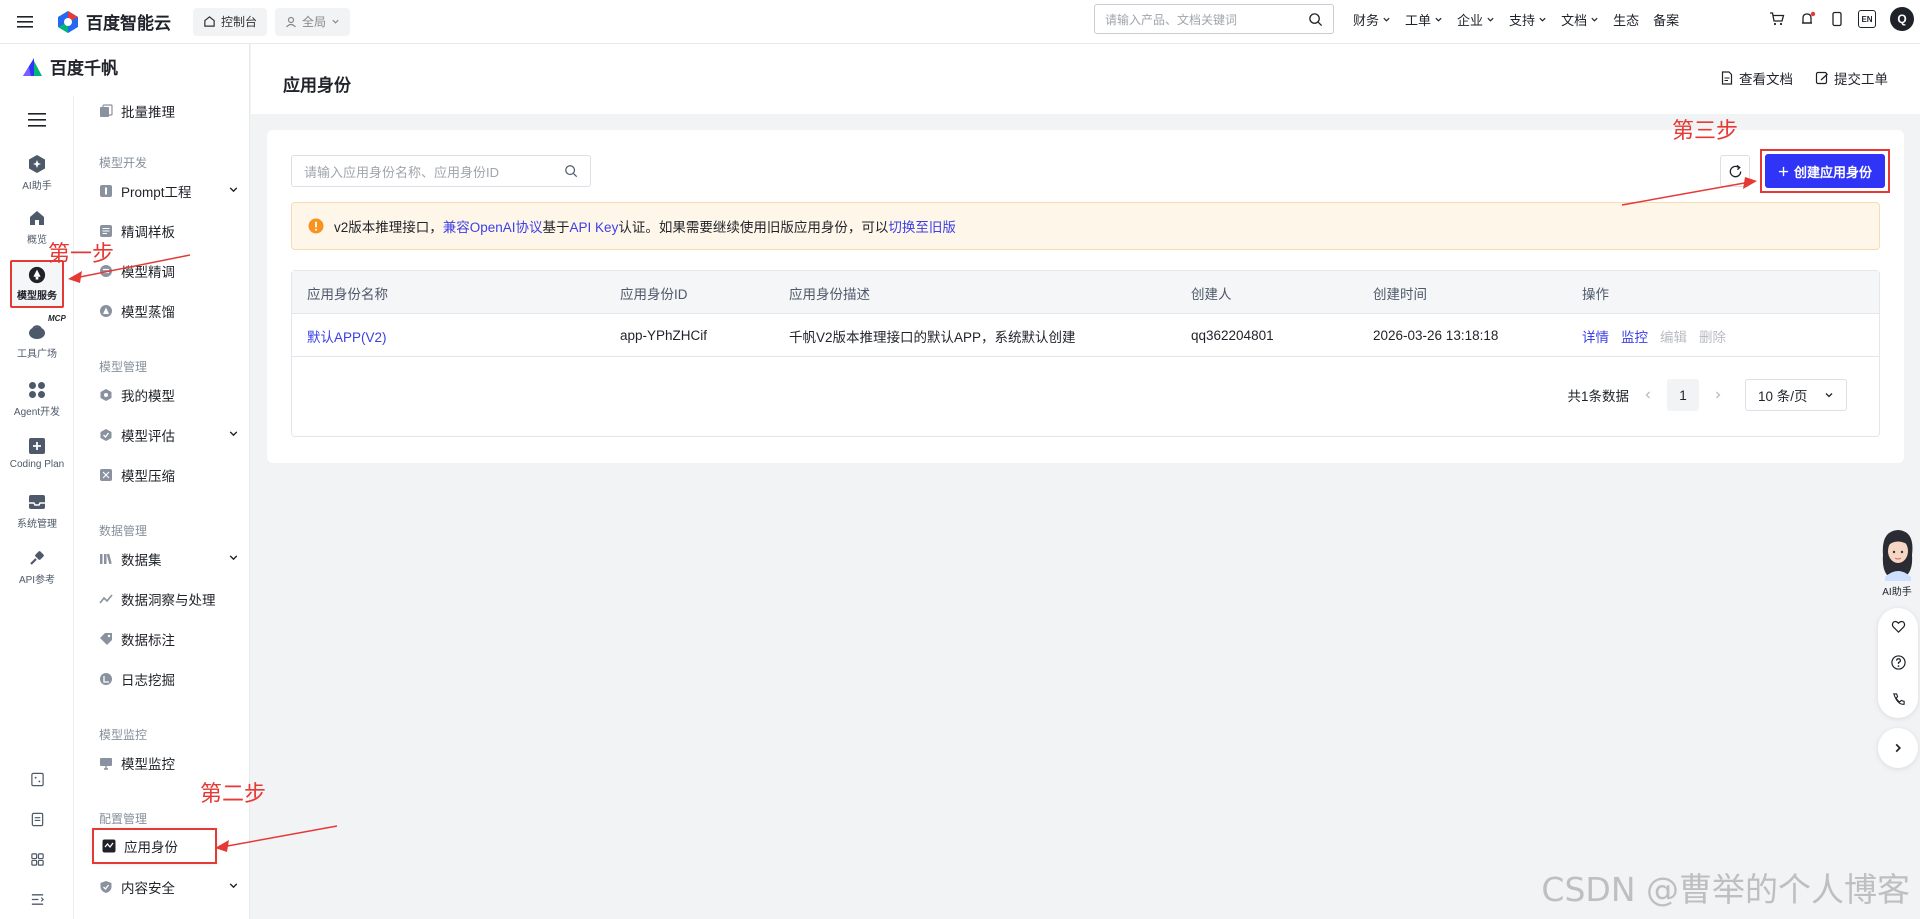  Describe the element at coordinates (1898, 663) in the screenshot. I see `help-icon` at that location.